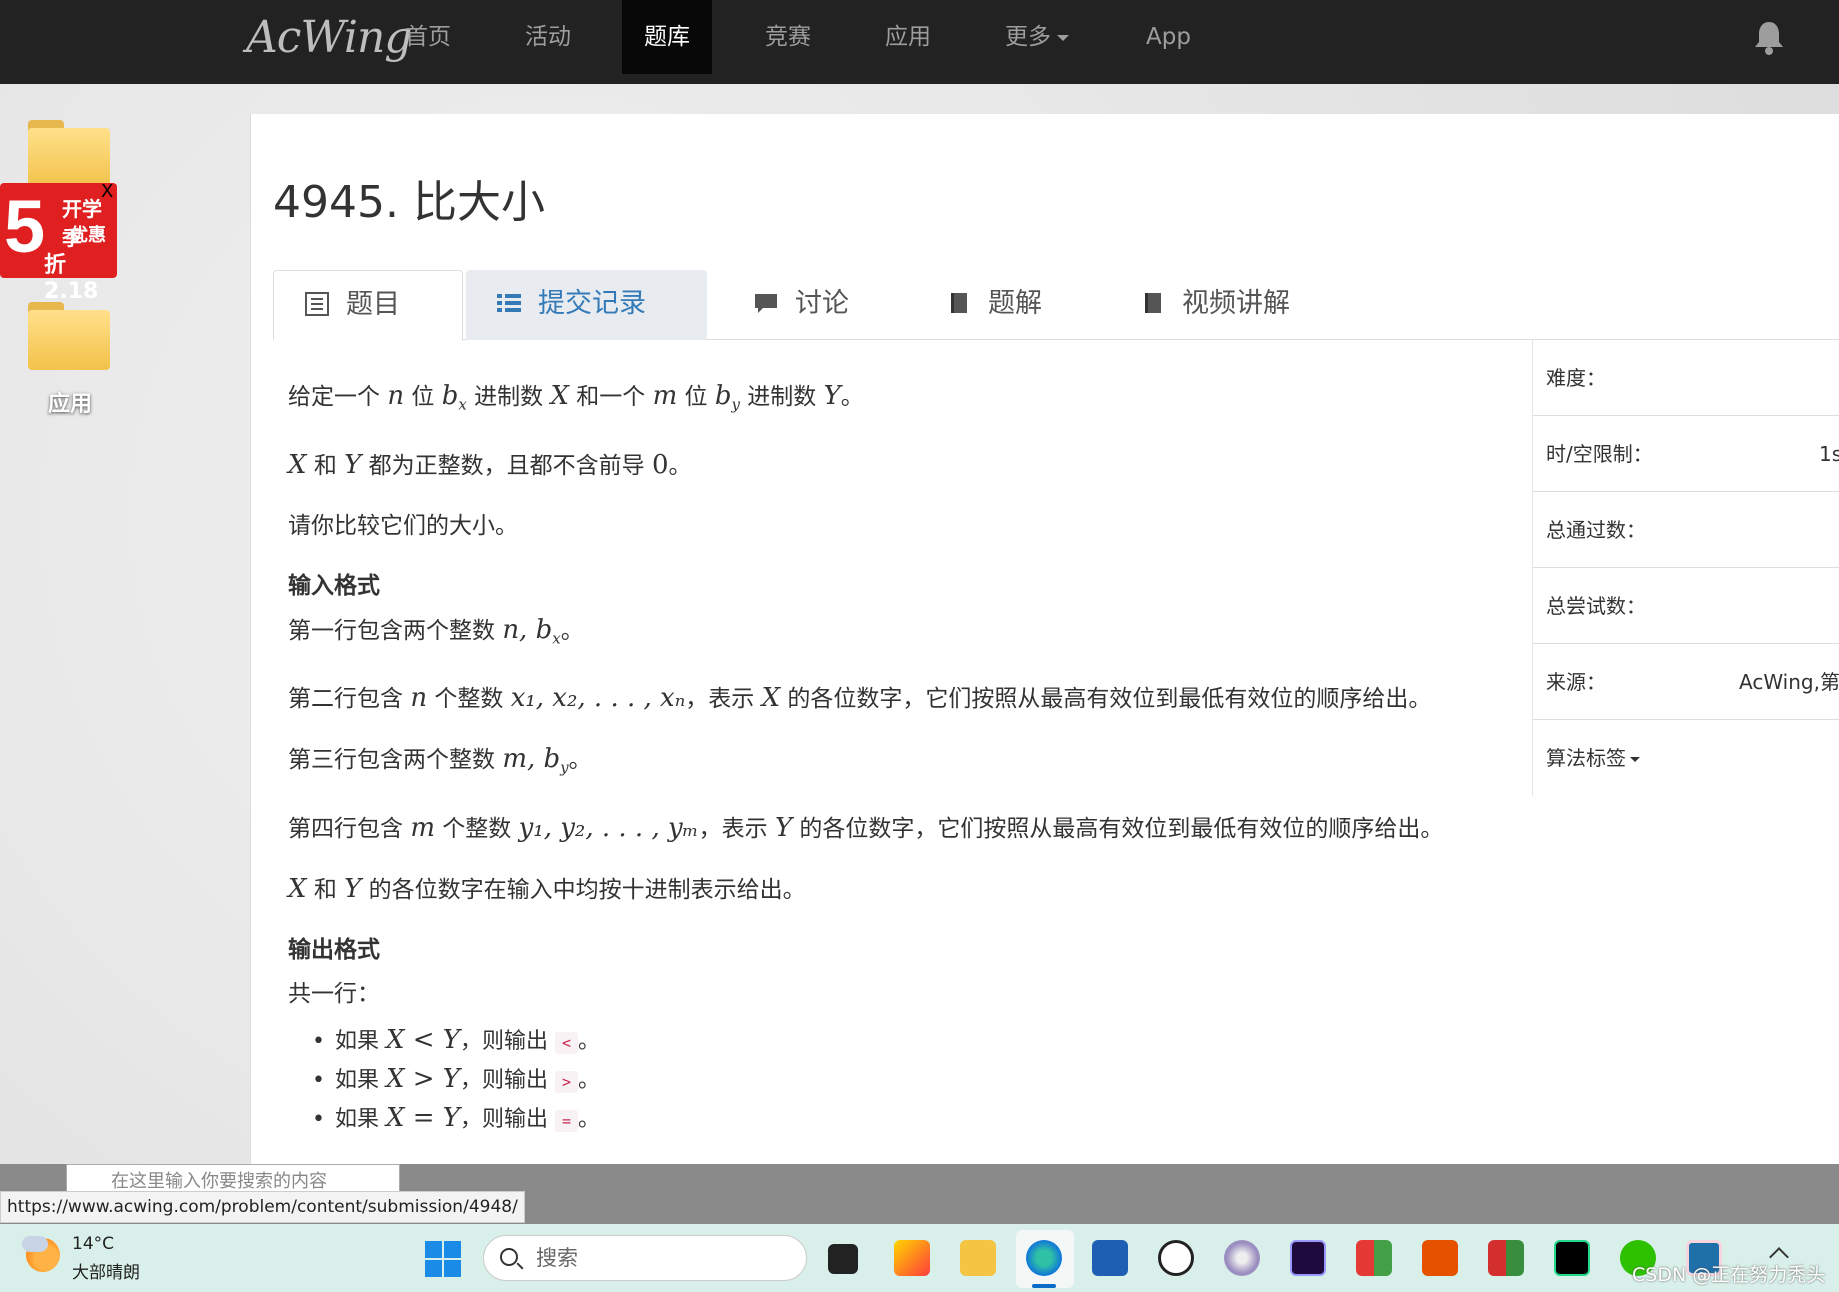 This screenshot has height=1292, width=1839. I want to click on input-line: X 和 Y 的各位数字在输入中均按十进制表示给出。, so click(547, 888).